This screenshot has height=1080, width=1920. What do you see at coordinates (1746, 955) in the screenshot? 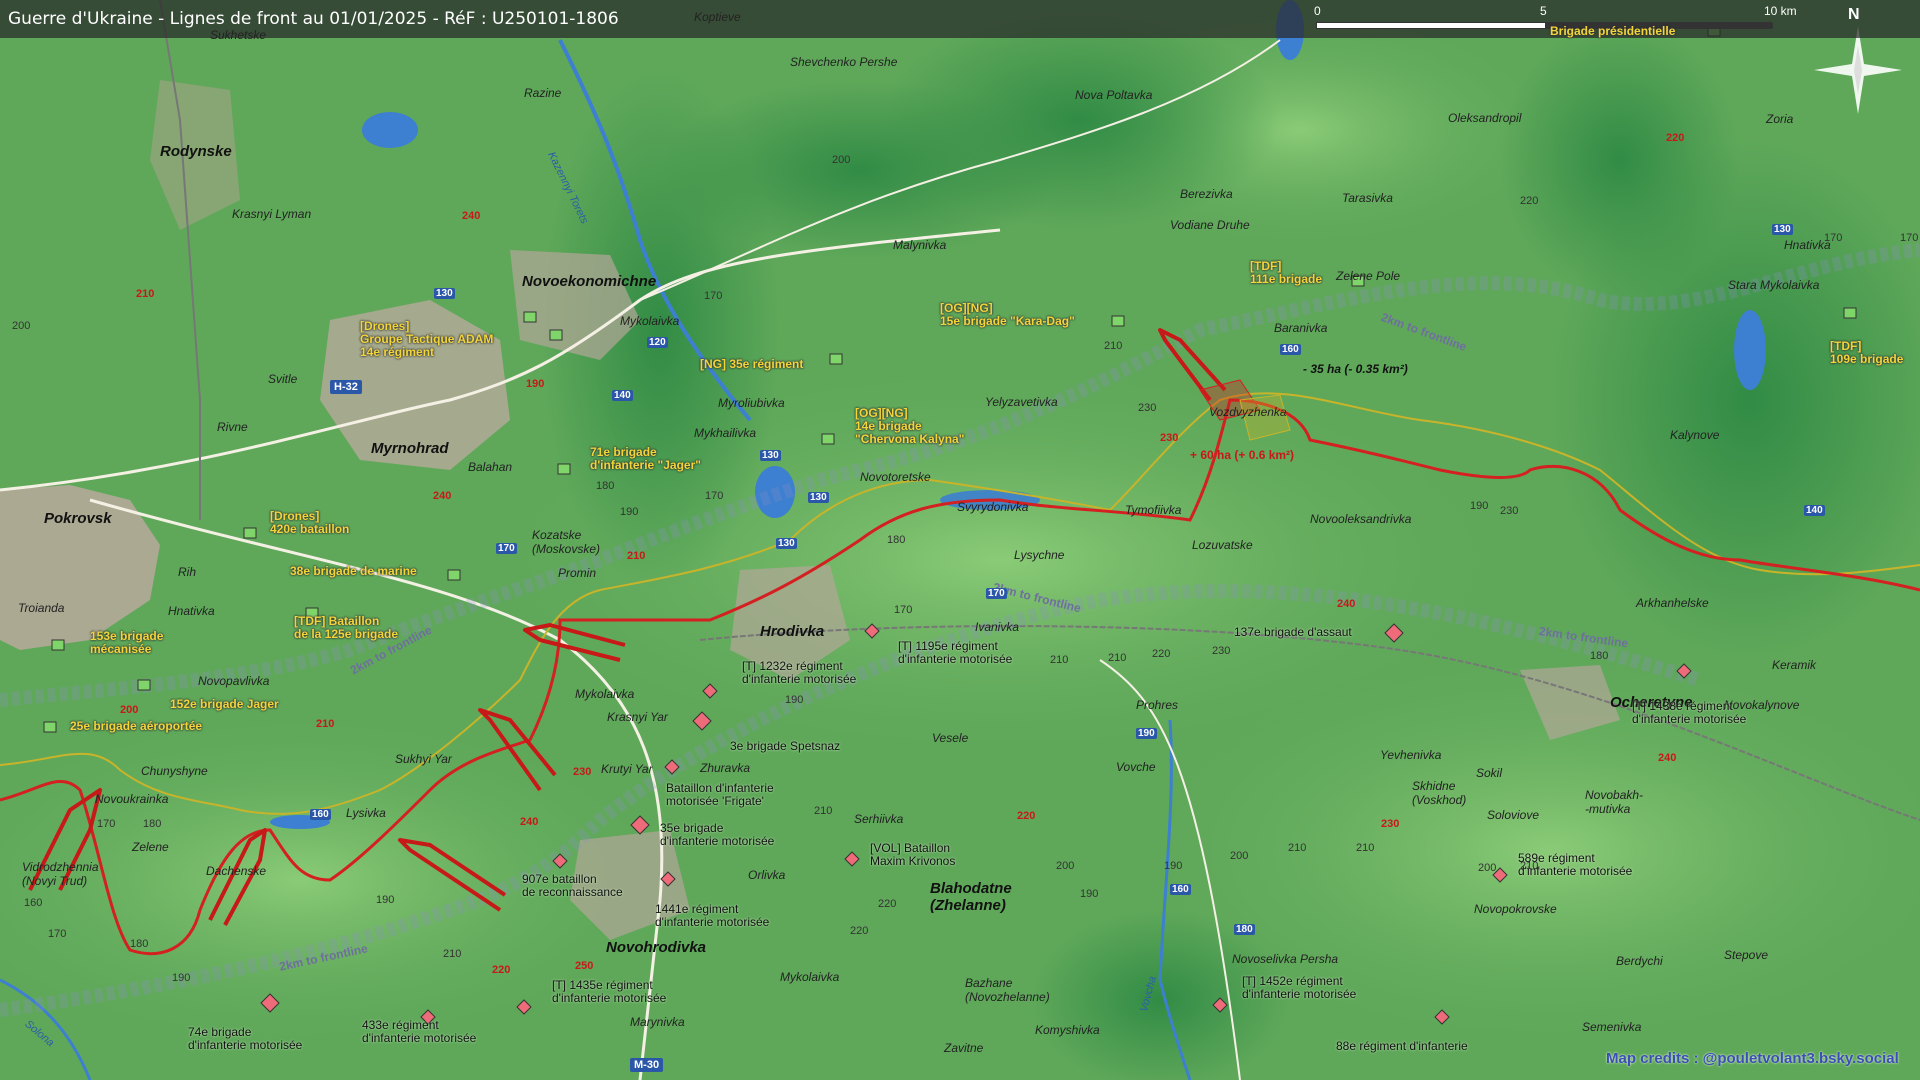
I see `towns-stepove-label: Stepove` at bounding box center [1746, 955].